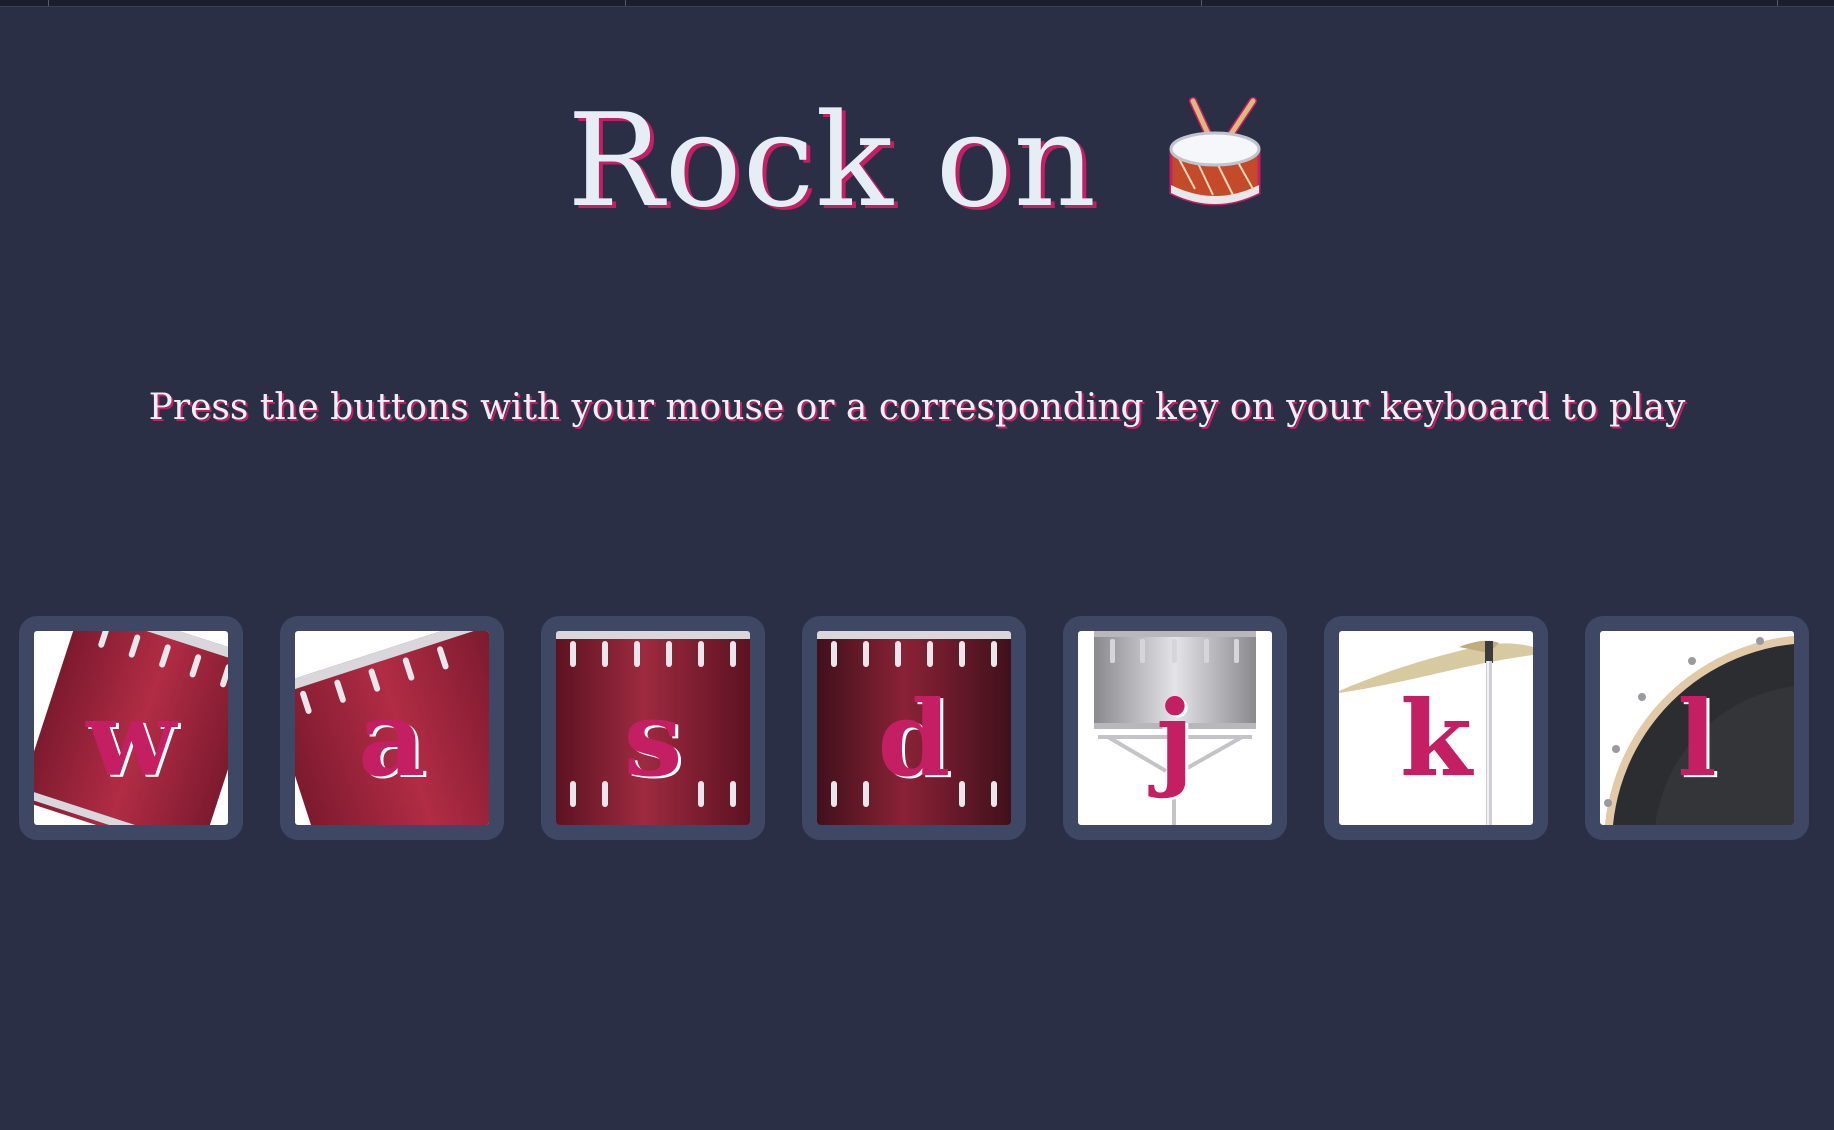  What do you see at coordinates (1436, 738) in the screenshot?
I see `pad-key-label: k` at bounding box center [1436, 738].